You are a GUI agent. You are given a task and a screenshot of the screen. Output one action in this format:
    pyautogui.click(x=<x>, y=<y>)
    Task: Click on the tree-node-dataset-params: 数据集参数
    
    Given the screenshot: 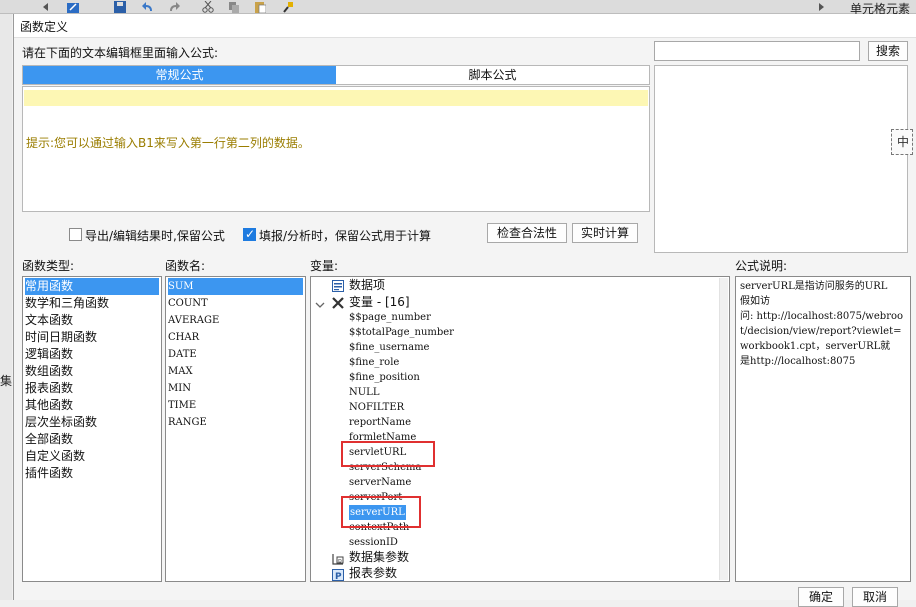 What is the action you would take?
    pyautogui.click(x=379, y=557)
    